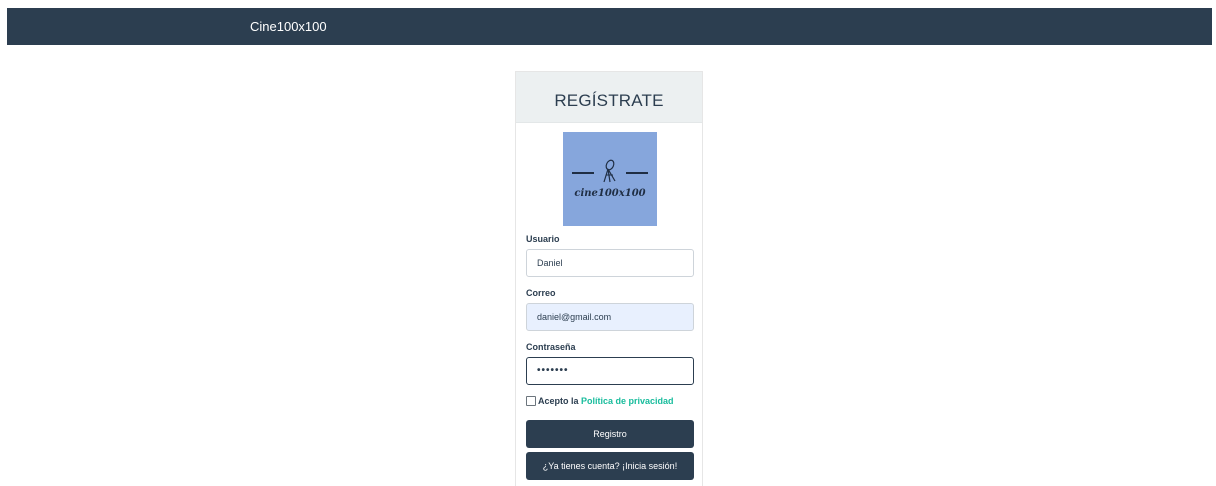 The image size is (1216, 486). I want to click on privacy-label: Acepto la Política de privacidad, so click(606, 401).